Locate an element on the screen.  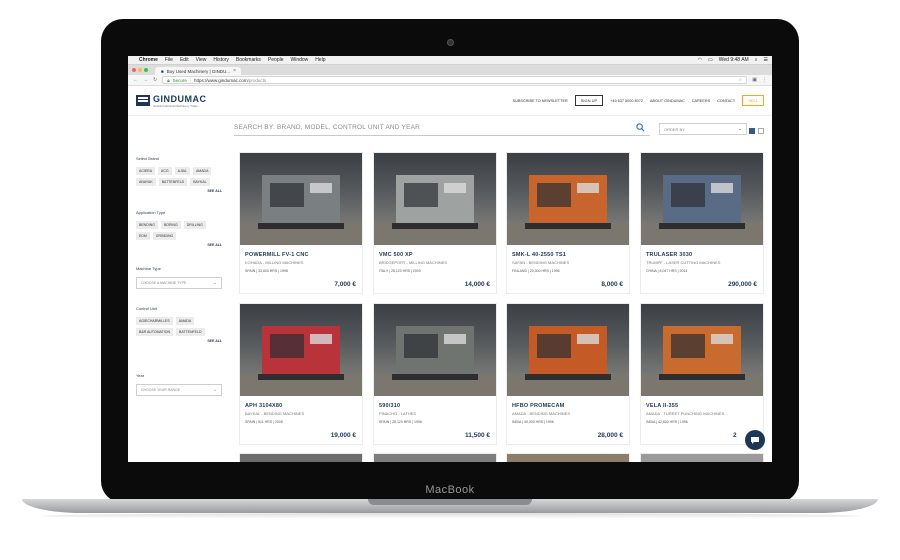
year-range-placeholder: CHOOSE YEAR RANGE is located at coordinates (161, 390).